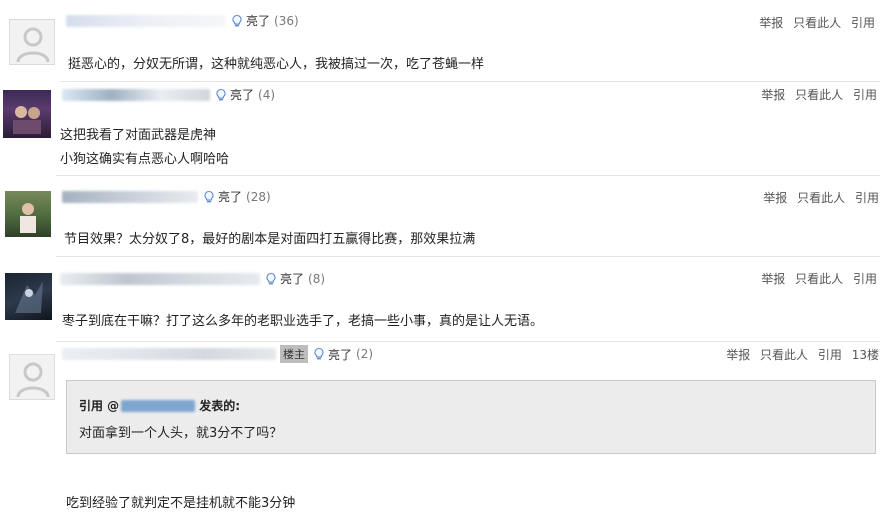 The image size is (883, 518). I want to click on quote-box: 引用 @ 发表的: 对面拿到一个人头，就3分不了吗？, so click(471, 417).